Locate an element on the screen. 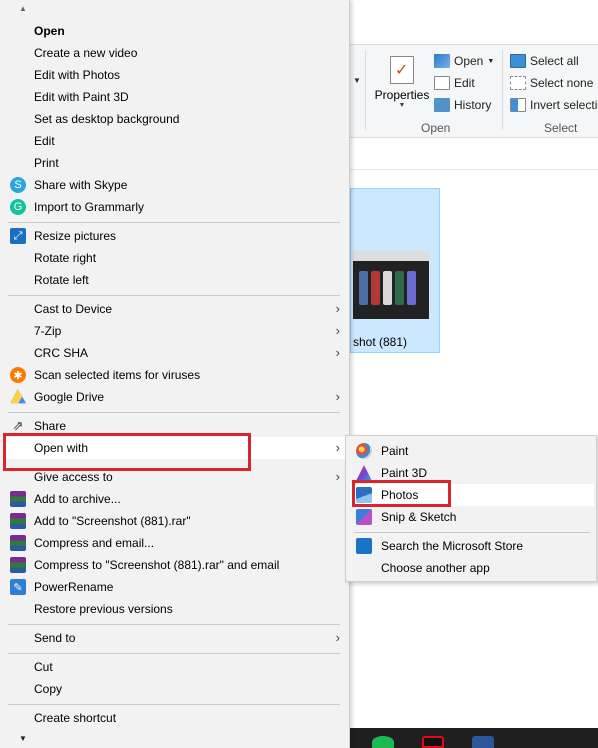 Image resolution: width=598 pixels, height=748 pixels. menu-item-cut: Cut is located at coordinates (175, 667).